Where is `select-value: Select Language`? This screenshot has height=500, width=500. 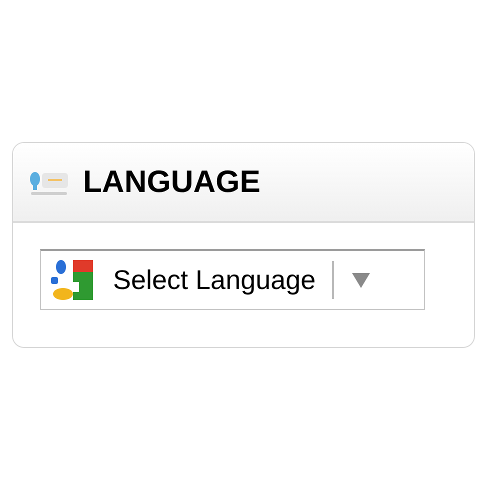 select-value: Select Language is located at coordinates (214, 280).